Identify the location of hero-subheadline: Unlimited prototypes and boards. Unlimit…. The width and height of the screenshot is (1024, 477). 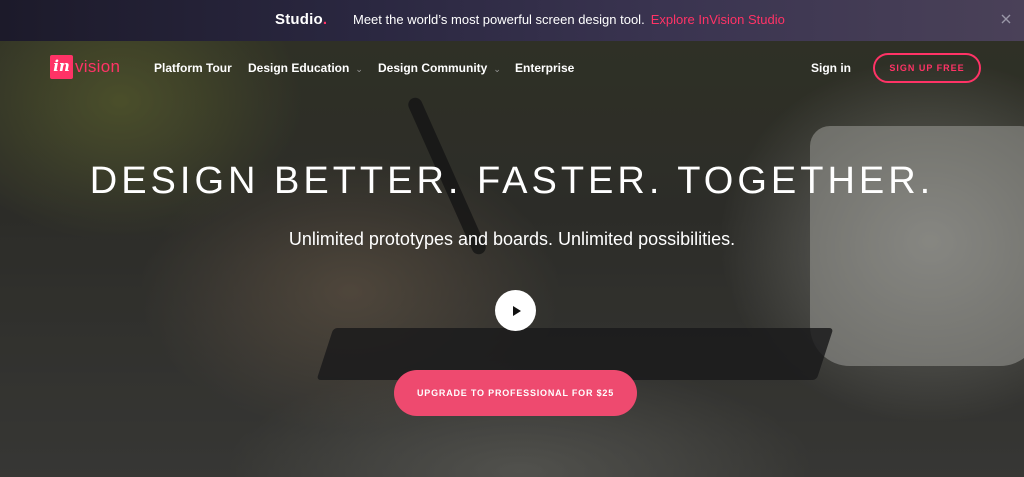
(512, 239).